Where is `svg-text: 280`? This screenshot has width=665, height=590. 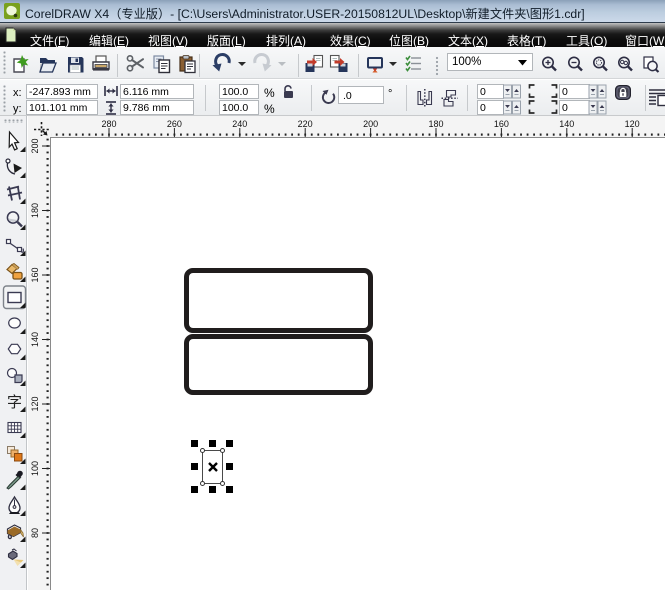
svg-text: 280 is located at coordinates (108, 124).